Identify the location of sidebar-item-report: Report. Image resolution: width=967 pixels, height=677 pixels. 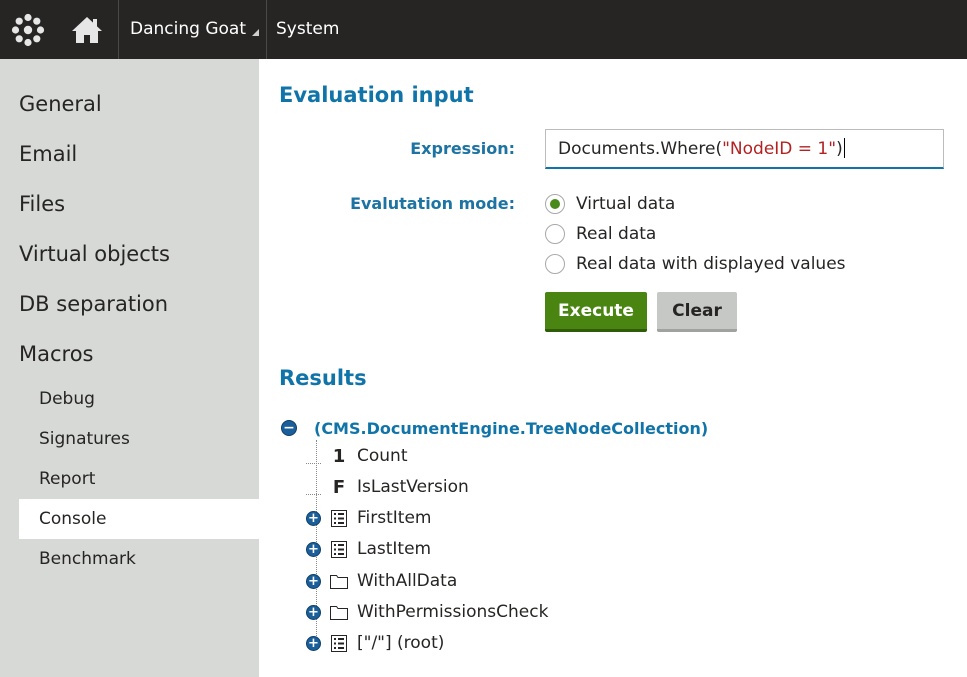
(139, 479).